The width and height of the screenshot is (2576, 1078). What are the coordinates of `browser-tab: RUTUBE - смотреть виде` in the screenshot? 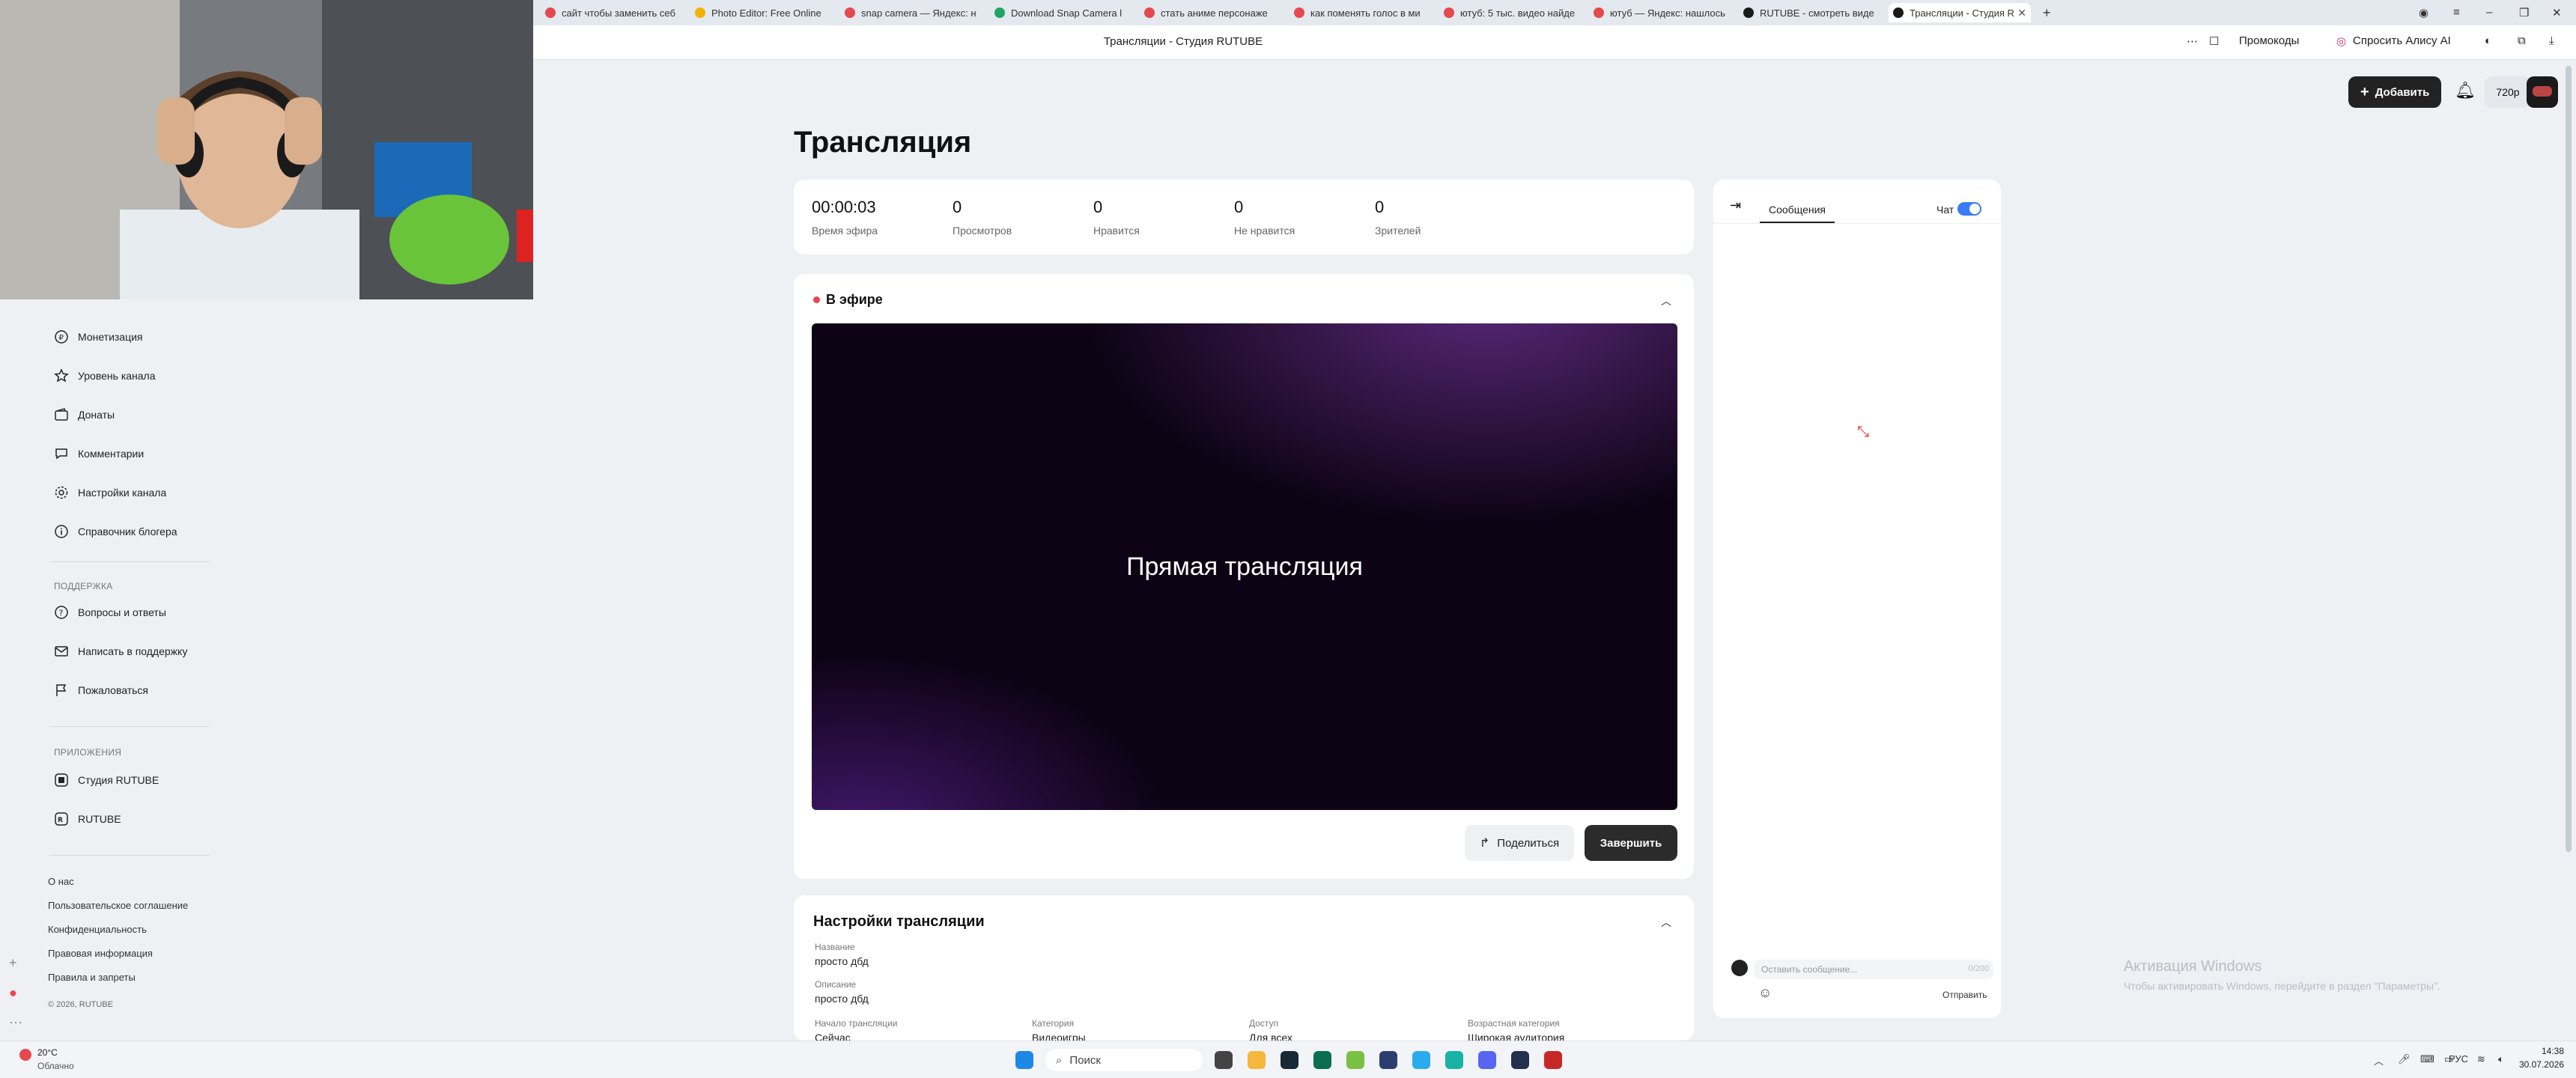 It's located at (1810, 12).